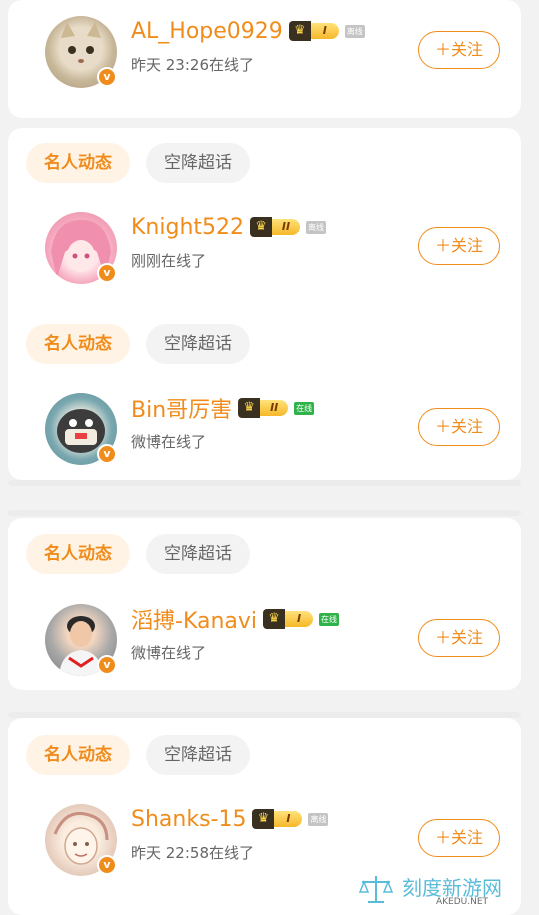  What do you see at coordinates (192, 65) in the screenshot?
I see `online-time: 昨天 23:26在线了` at bounding box center [192, 65].